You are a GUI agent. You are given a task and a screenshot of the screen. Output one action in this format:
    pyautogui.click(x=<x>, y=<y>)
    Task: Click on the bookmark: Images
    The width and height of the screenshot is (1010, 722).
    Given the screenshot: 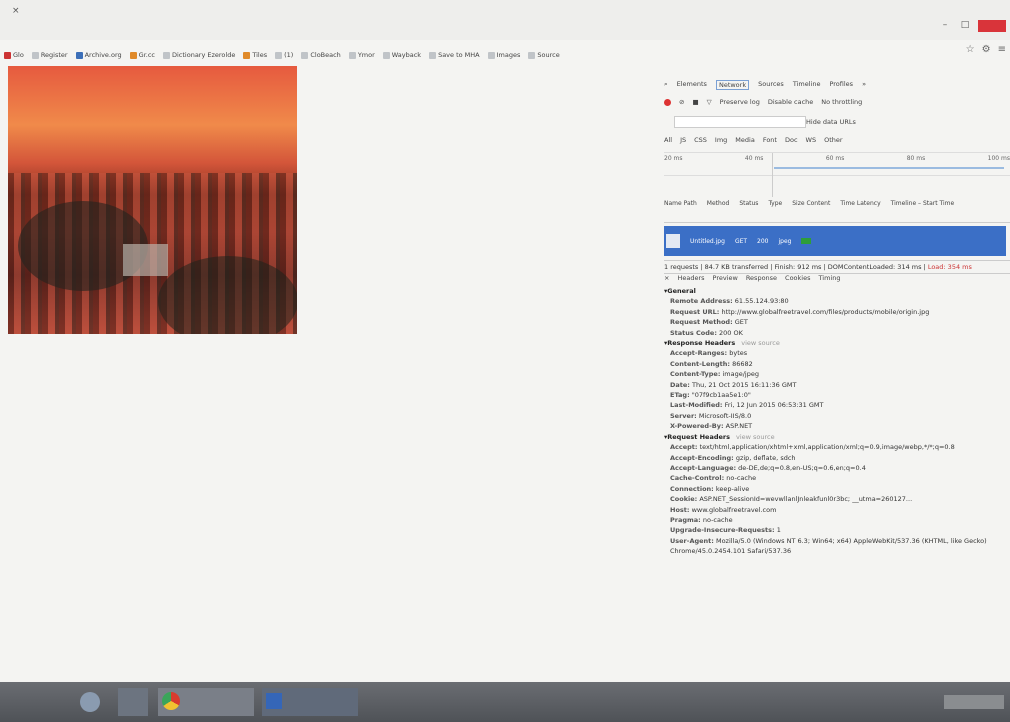 What is the action you would take?
    pyautogui.click(x=503, y=55)
    